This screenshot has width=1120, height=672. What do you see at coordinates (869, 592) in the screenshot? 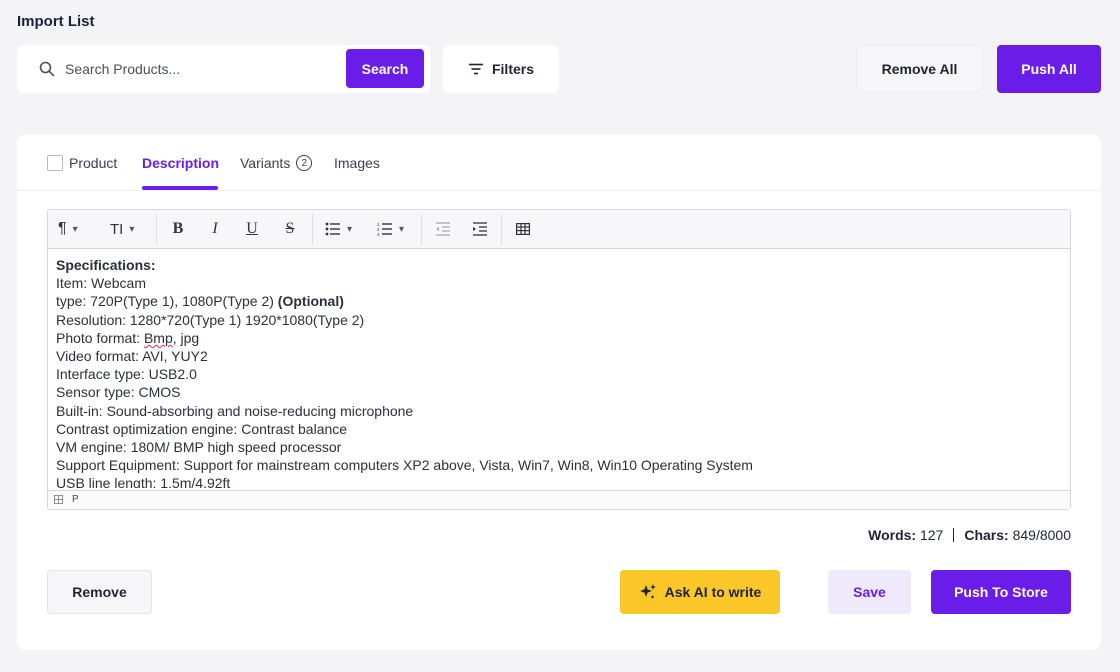
I see `save-button: Save` at bounding box center [869, 592].